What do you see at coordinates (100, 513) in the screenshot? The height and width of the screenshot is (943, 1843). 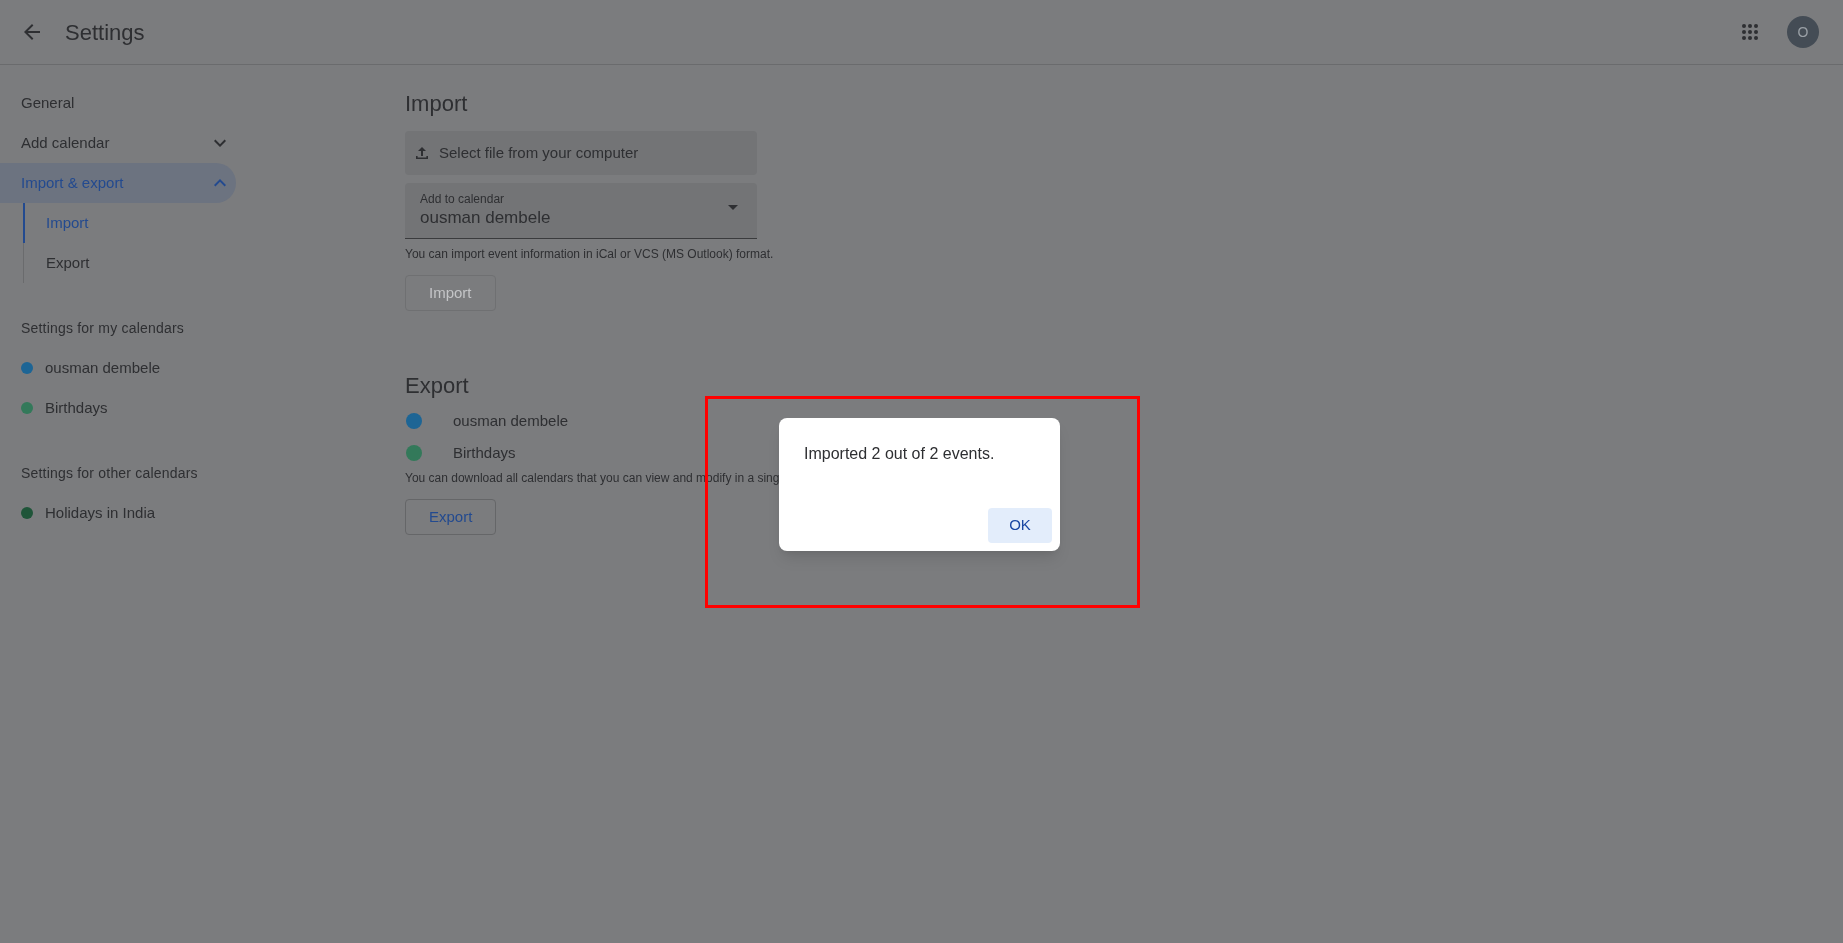 I see `calendar-link: Holidays in India` at bounding box center [100, 513].